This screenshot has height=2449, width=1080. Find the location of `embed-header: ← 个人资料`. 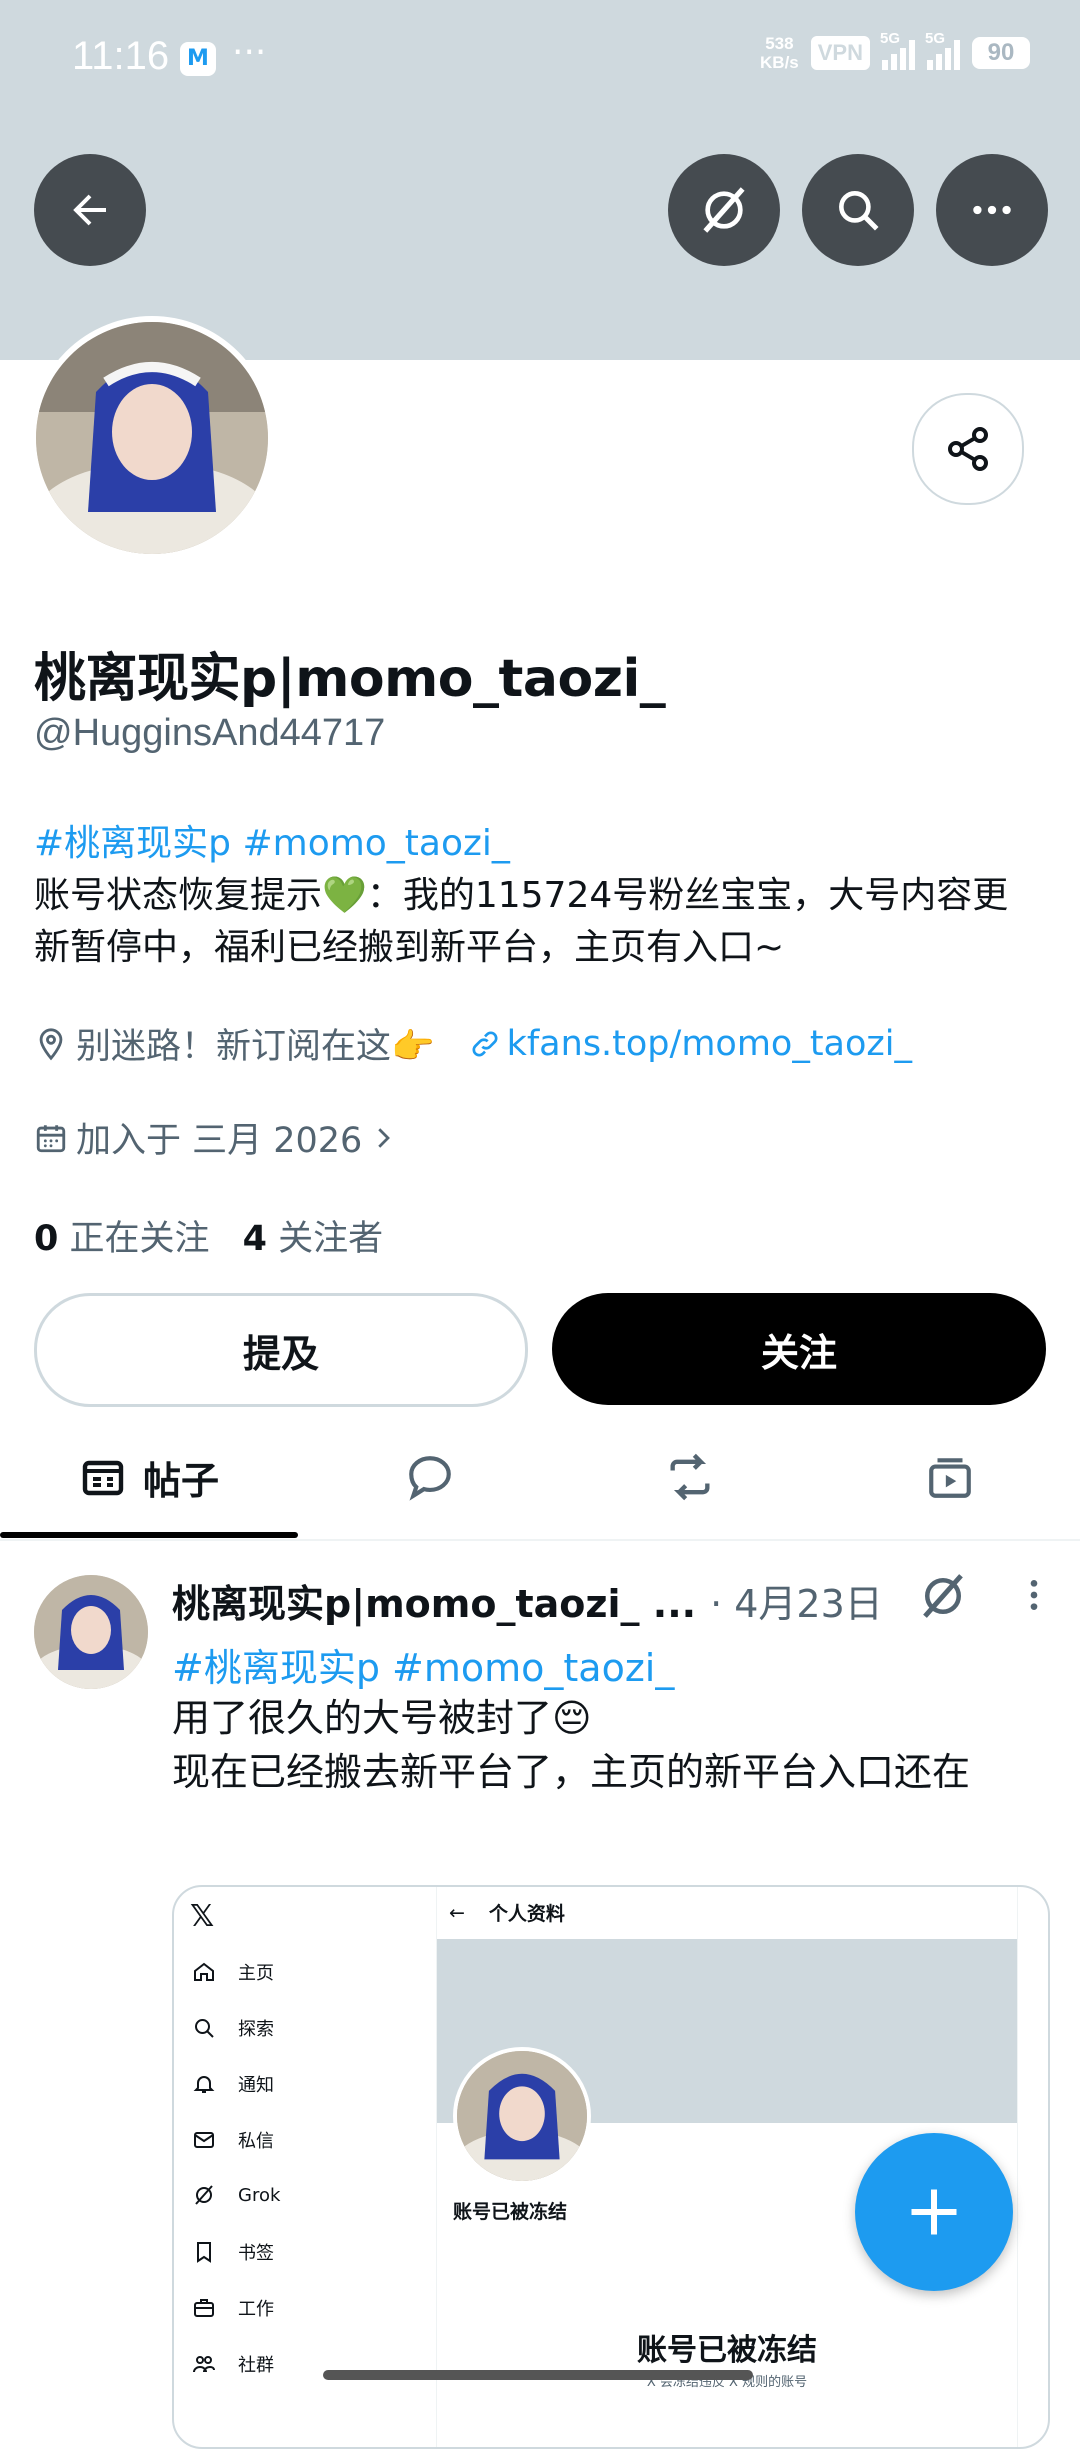

embed-header: ← 个人资料 is located at coordinates (507, 1912).